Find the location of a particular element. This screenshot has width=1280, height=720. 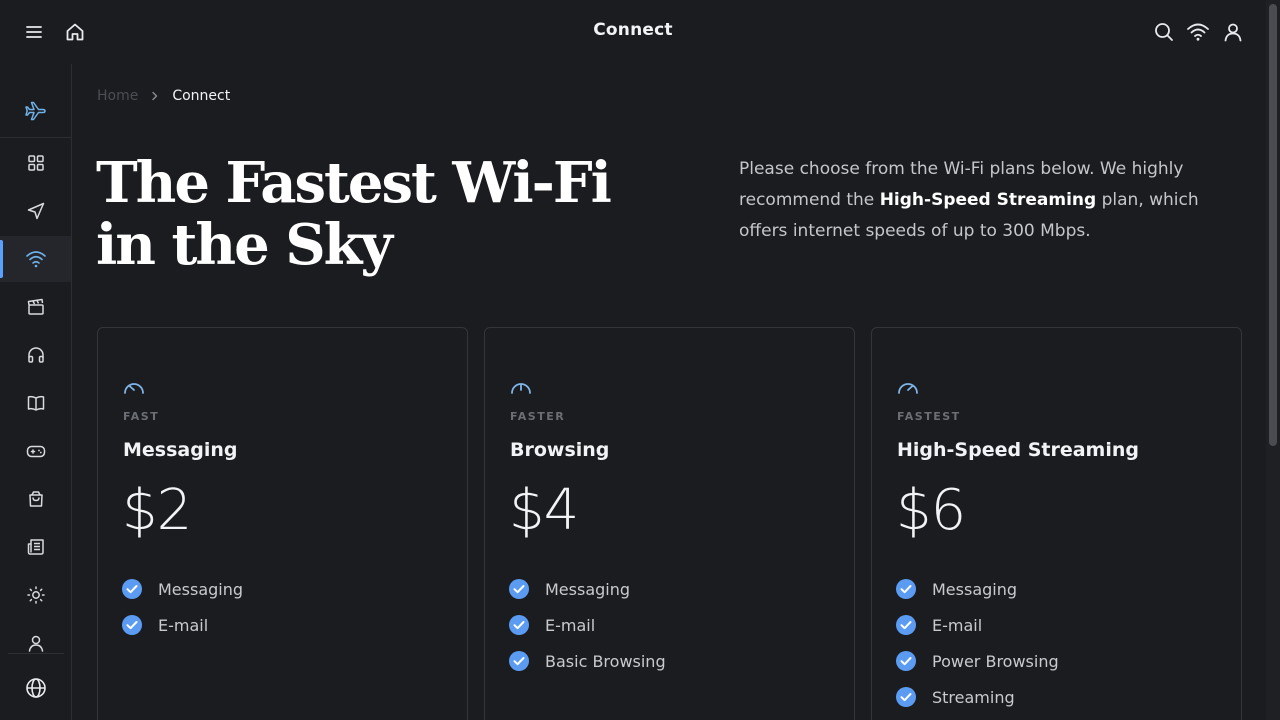

chevron-right-icon is located at coordinates (155, 96).